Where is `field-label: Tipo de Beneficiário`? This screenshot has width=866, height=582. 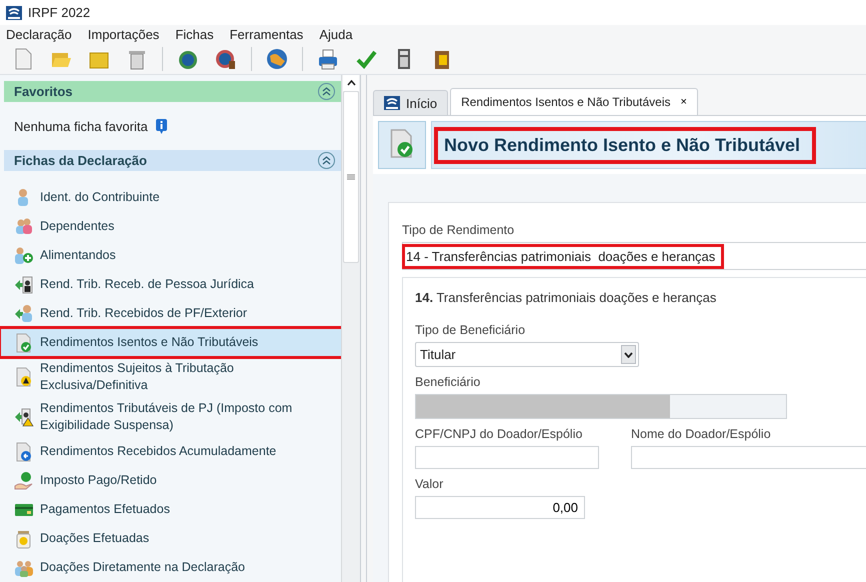 field-label: Tipo de Beneficiário is located at coordinates (470, 330).